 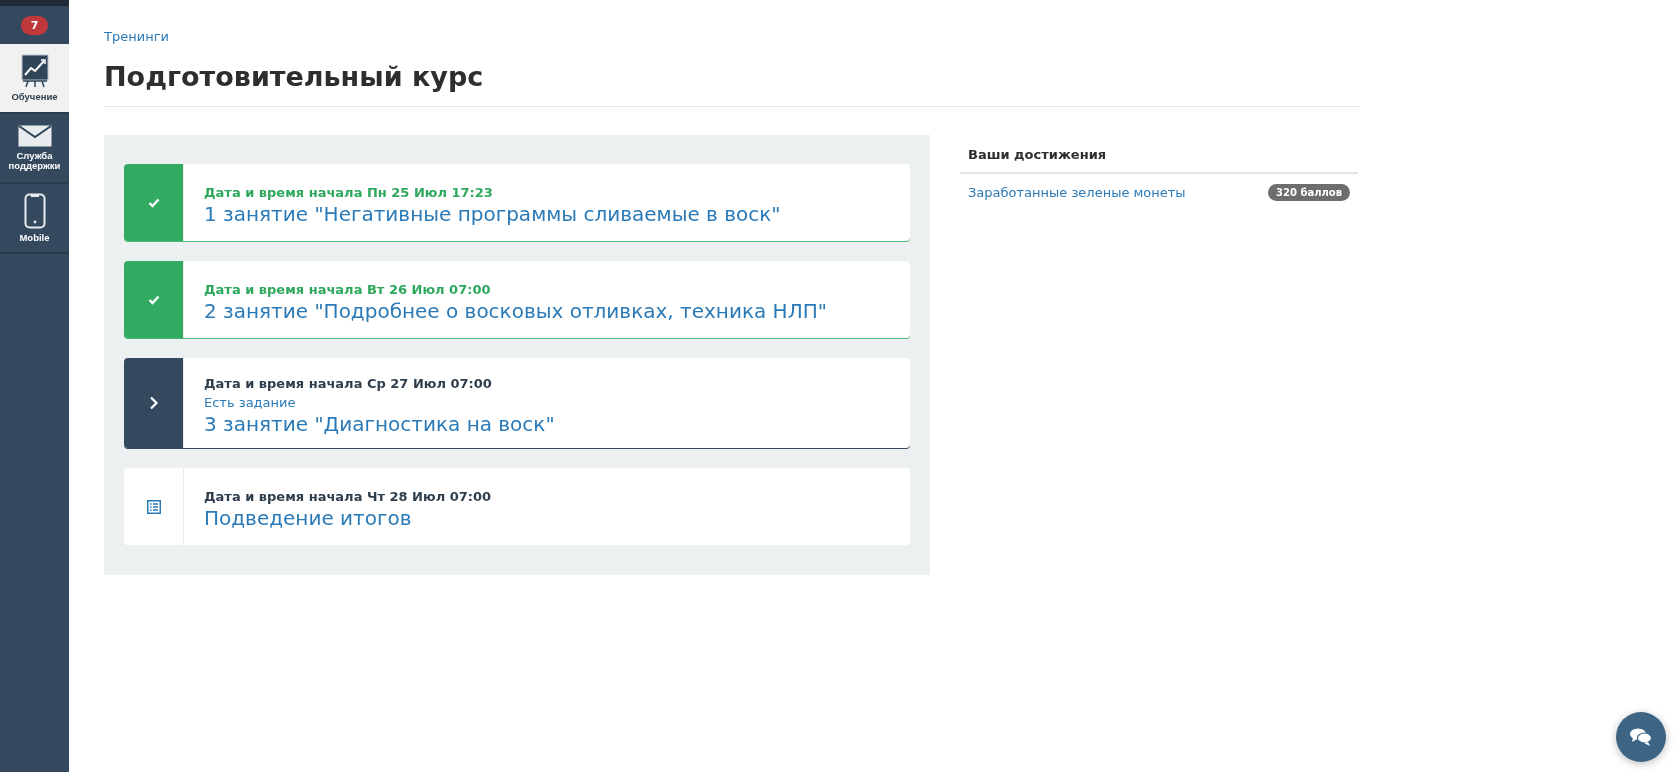 I want to click on chart-board-icon, so click(x=34, y=70).